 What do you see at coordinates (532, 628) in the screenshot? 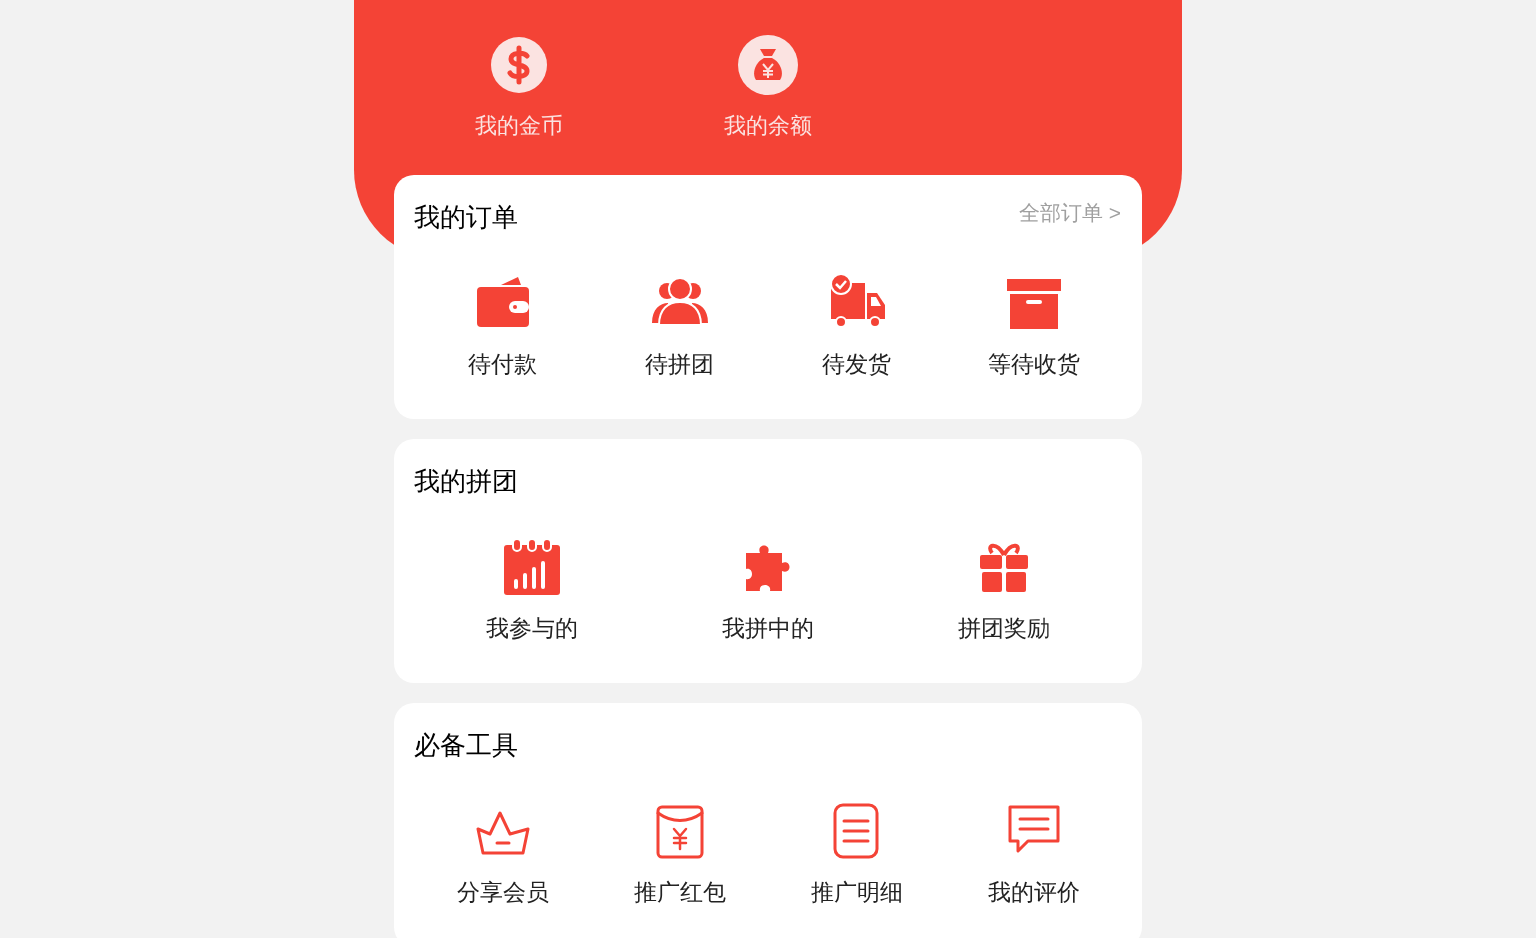
I see `menu-item-label: 我参与的` at bounding box center [532, 628].